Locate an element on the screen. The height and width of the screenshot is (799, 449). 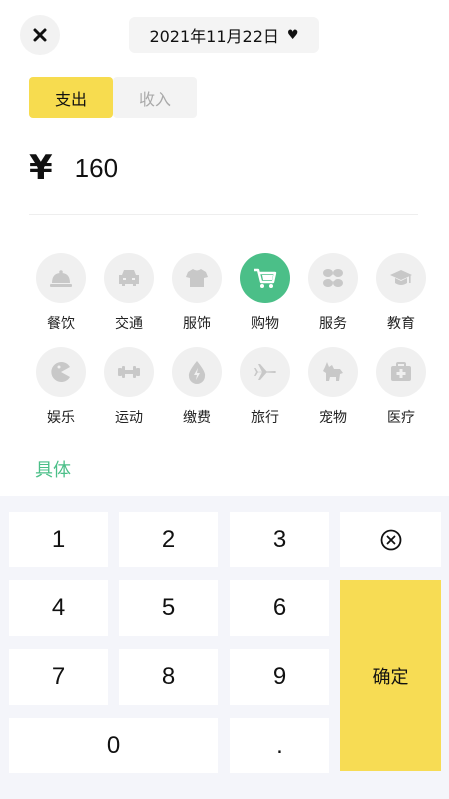
key-9: 9 is located at coordinates (279, 677).